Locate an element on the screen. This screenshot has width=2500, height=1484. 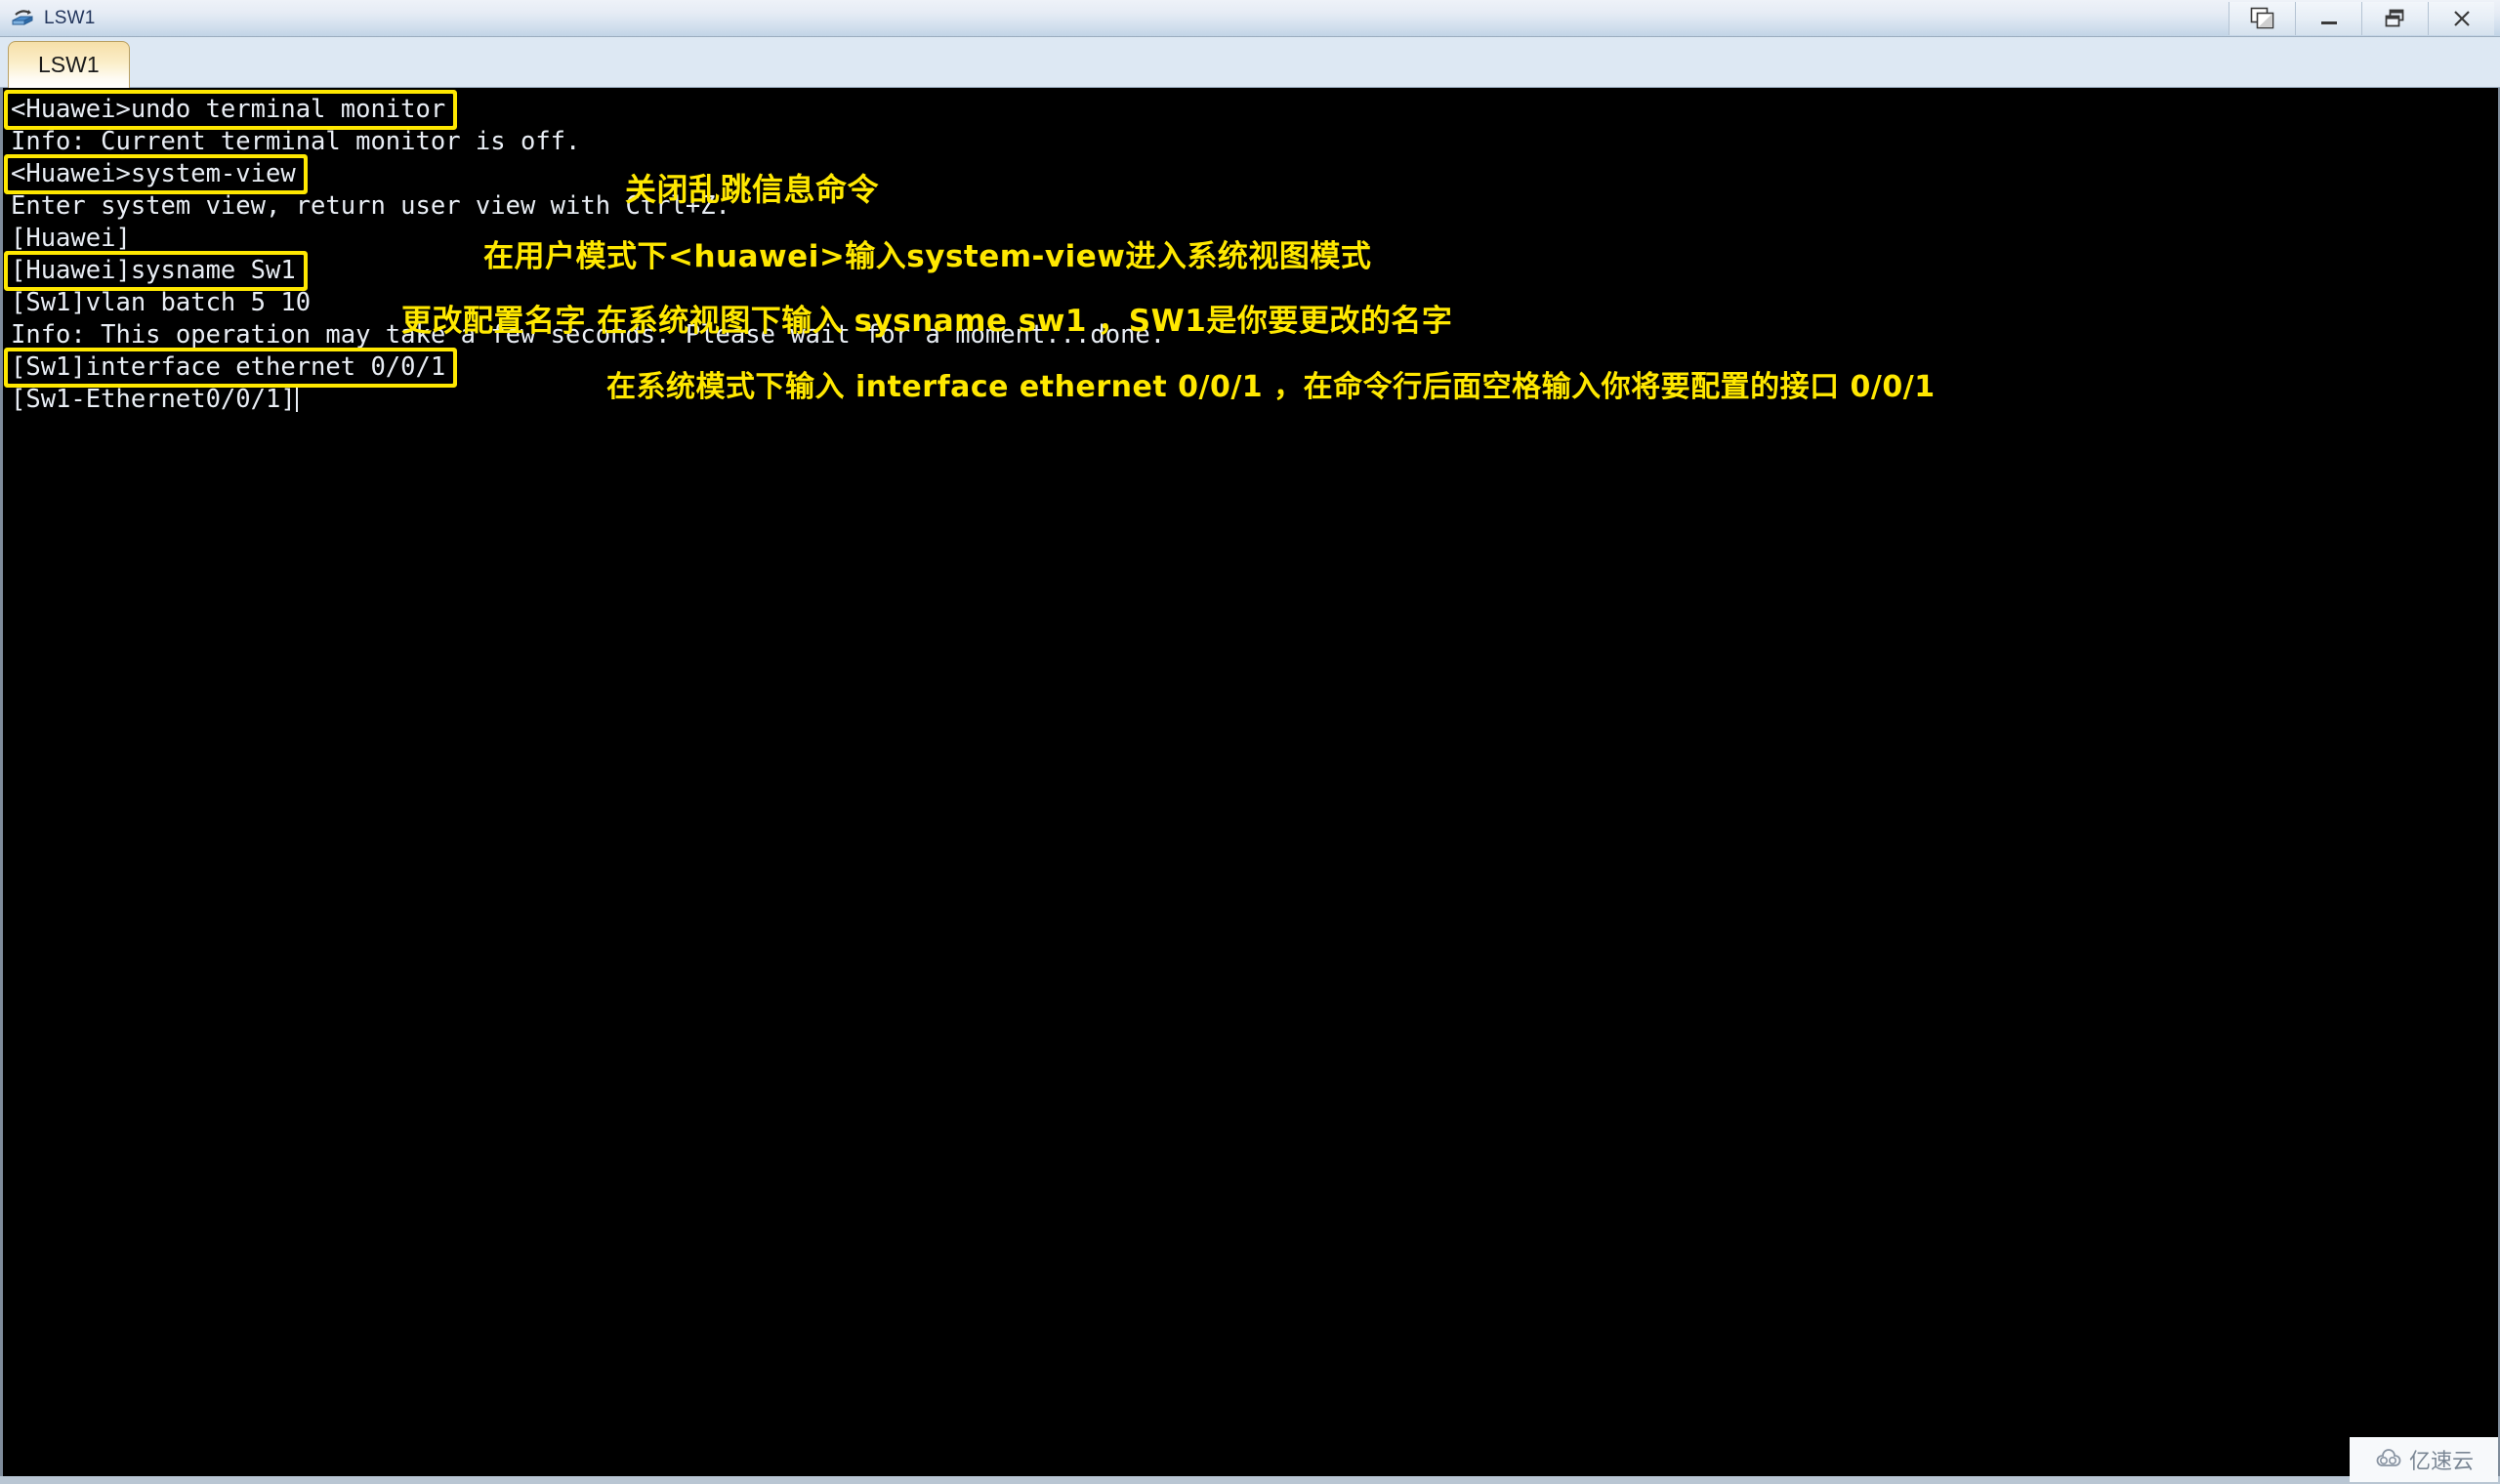
tab-strip: LSW1 is located at coordinates (1250, 63).